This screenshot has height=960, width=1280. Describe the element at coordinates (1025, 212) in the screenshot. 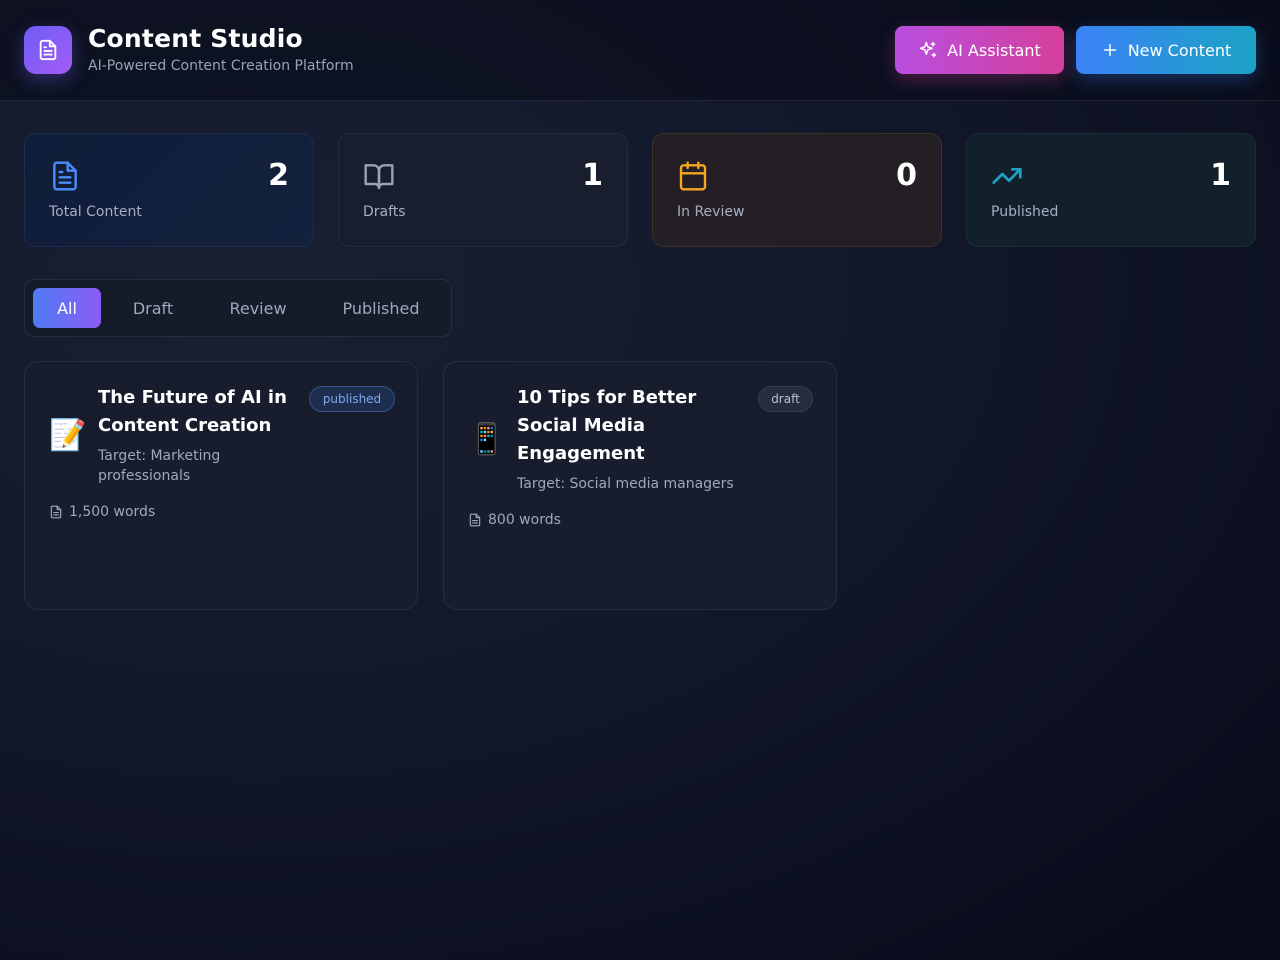

I see `stat-label: Published` at that location.